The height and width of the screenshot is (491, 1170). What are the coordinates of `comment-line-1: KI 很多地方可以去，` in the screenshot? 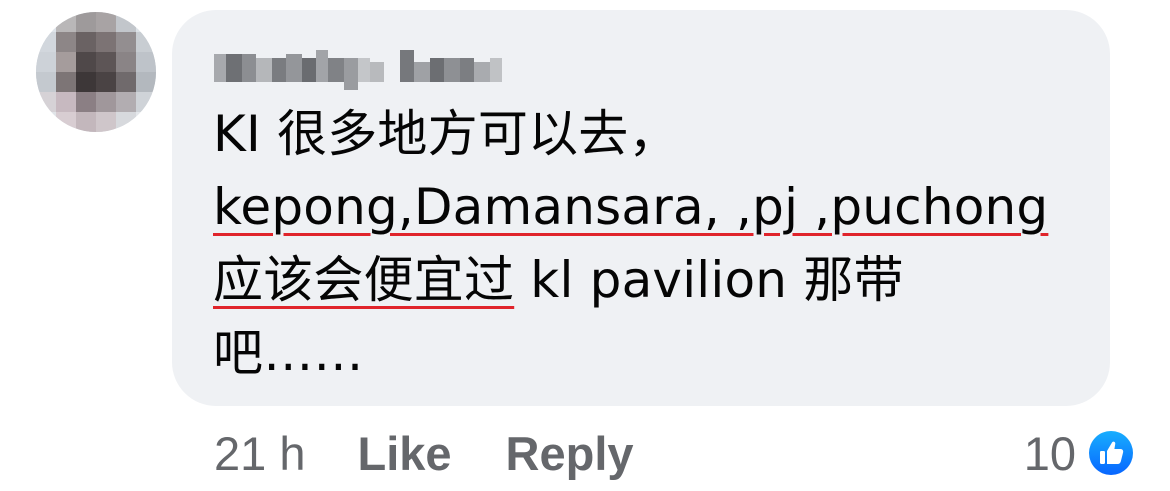 It's located at (446, 134).